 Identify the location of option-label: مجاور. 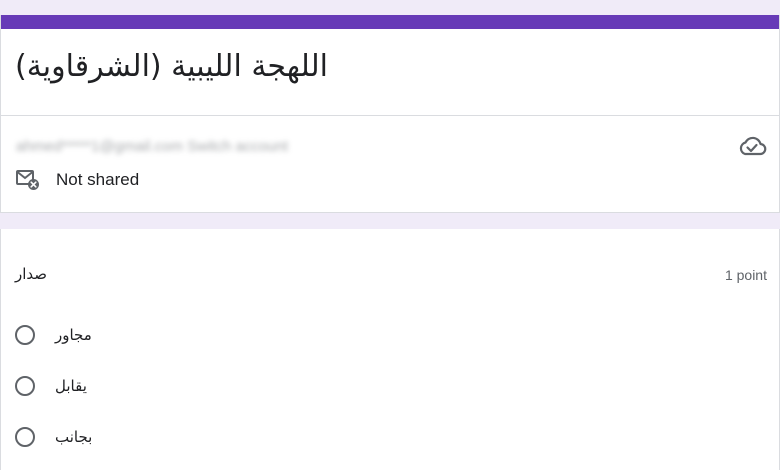
(73, 335).